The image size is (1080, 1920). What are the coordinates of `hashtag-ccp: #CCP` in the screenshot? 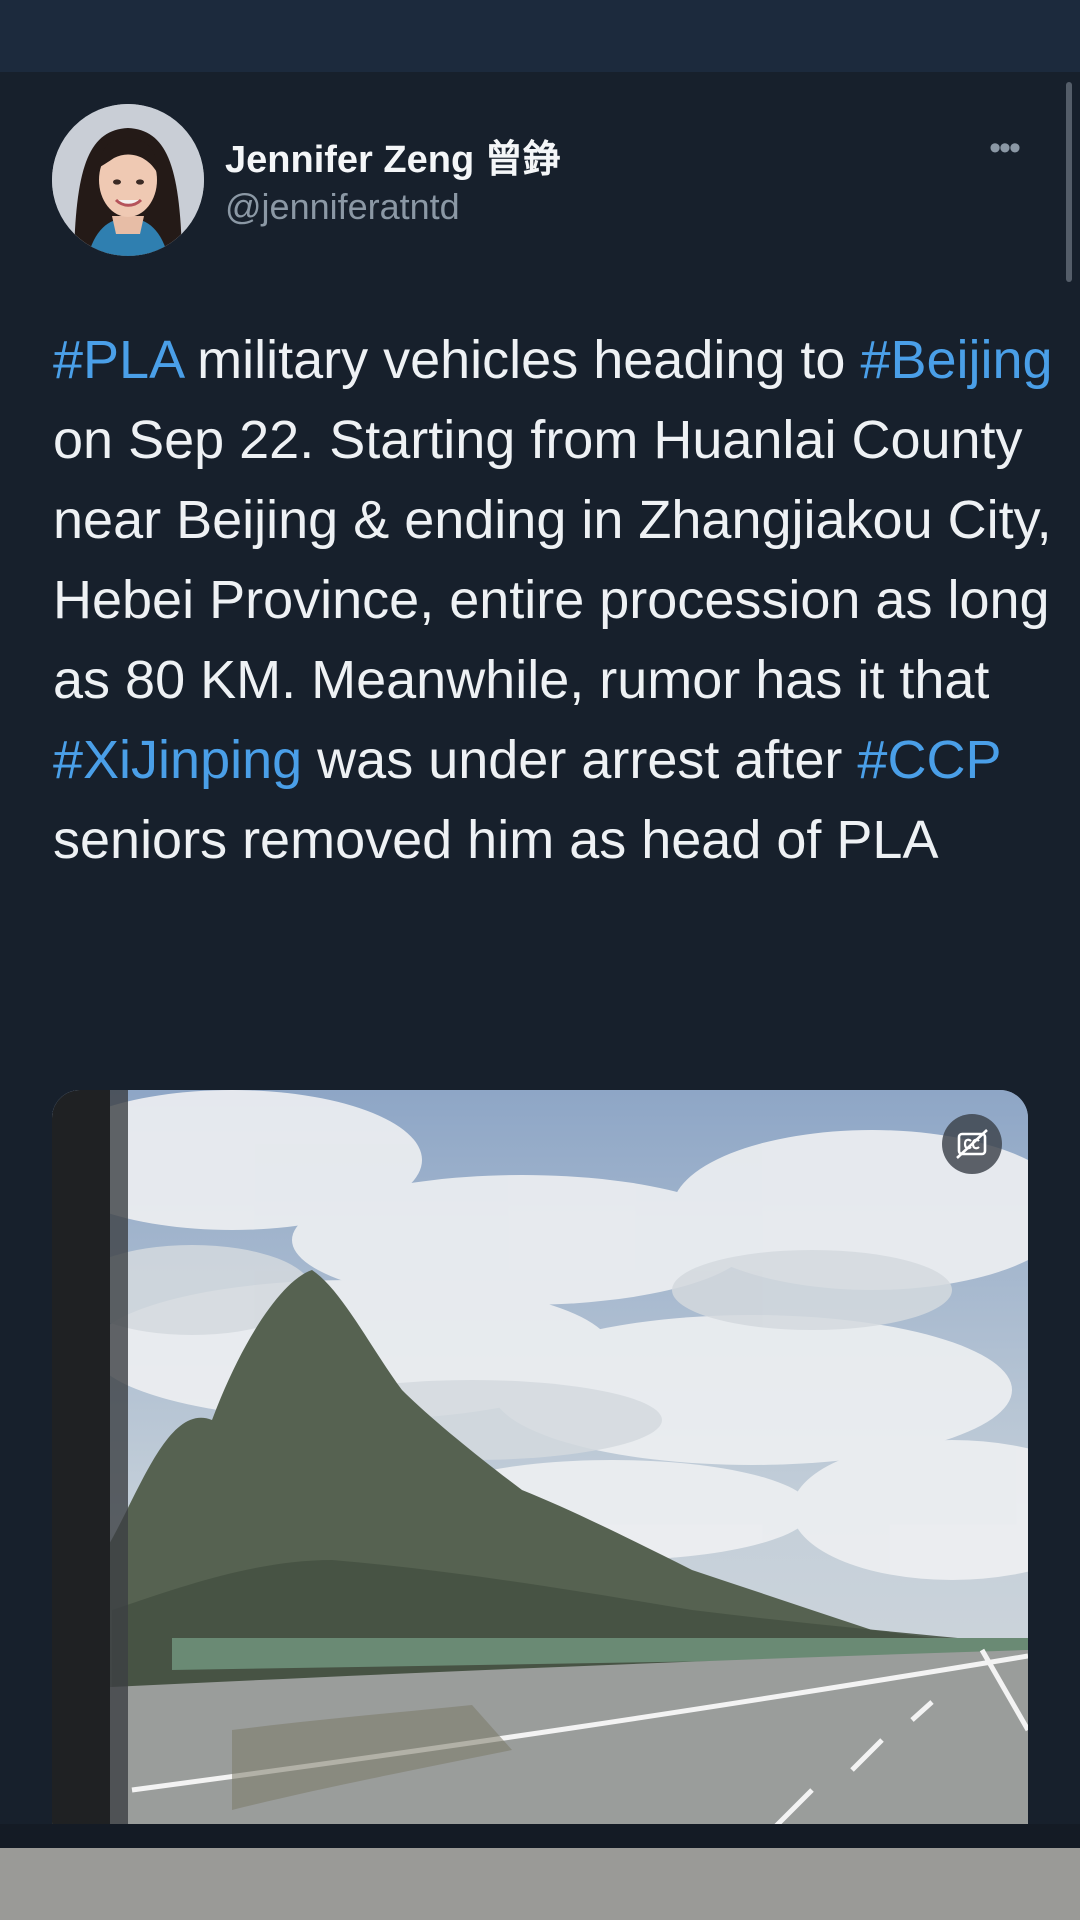 It's located at (928, 760).